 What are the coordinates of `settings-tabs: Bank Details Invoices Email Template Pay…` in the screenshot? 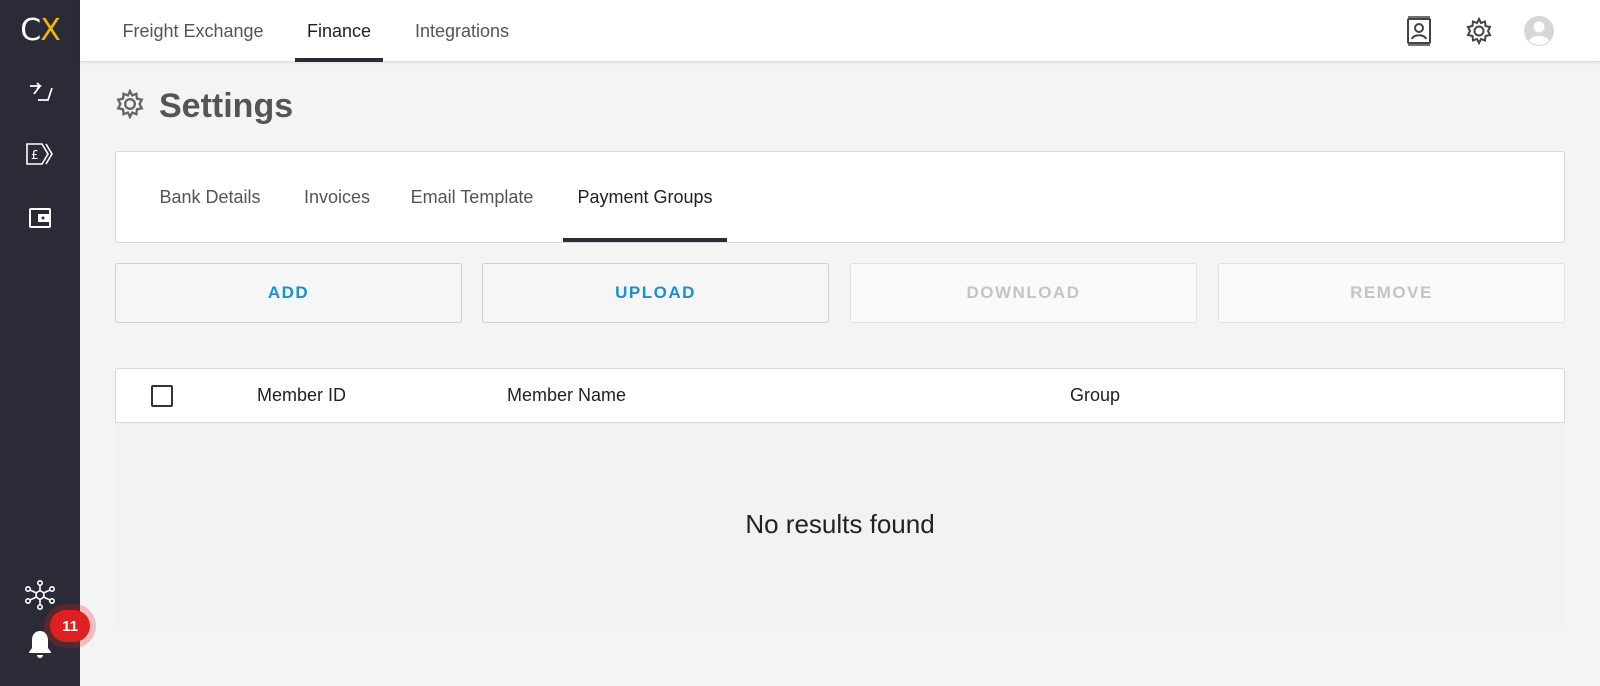 It's located at (840, 197).